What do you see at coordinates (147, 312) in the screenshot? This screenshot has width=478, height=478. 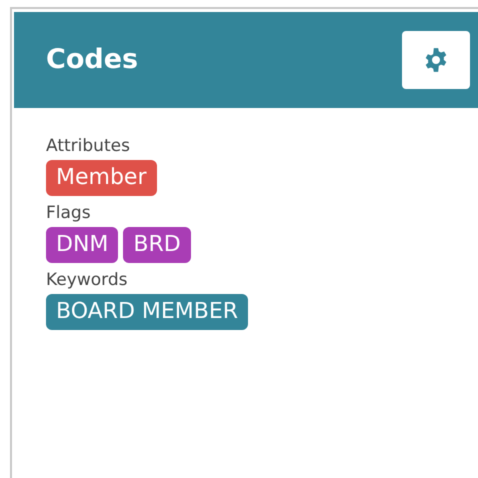 I see `tag: BOARD MEMBER` at bounding box center [147, 312].